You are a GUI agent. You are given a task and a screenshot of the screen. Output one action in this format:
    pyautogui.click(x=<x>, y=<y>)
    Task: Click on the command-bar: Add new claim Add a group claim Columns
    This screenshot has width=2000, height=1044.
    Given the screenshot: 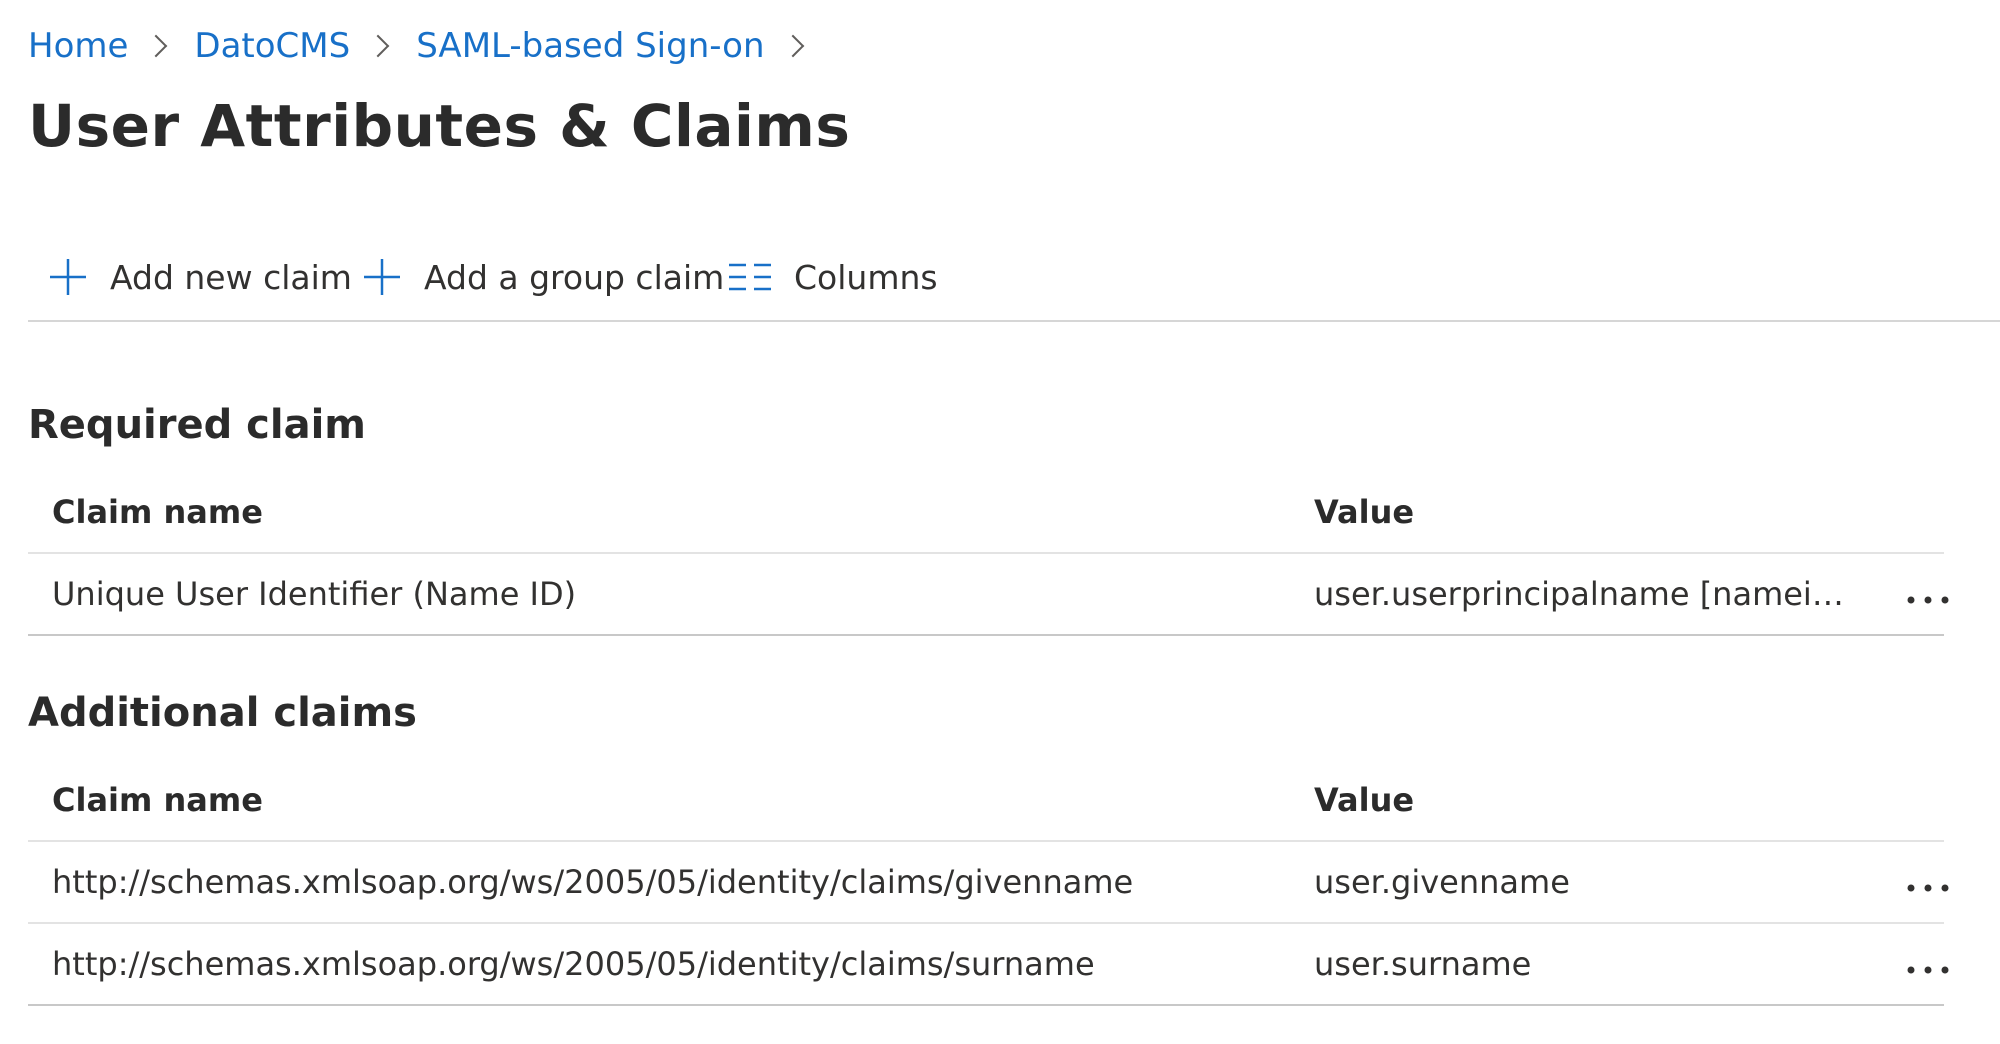 What is the action you would take?
    pyautogui.click(x=1014, y=286)
    